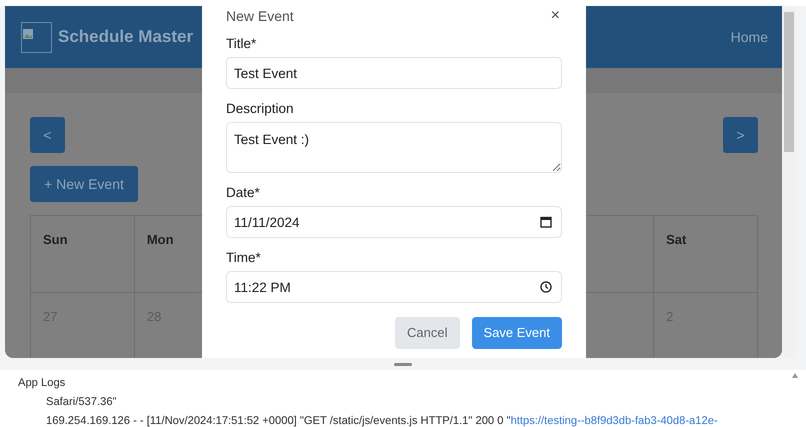 The width and height of the screenshot is (806, 427). Describe the element at coordinates (242, 44) in the screenshot. I see `field-label: Title*` at that location.